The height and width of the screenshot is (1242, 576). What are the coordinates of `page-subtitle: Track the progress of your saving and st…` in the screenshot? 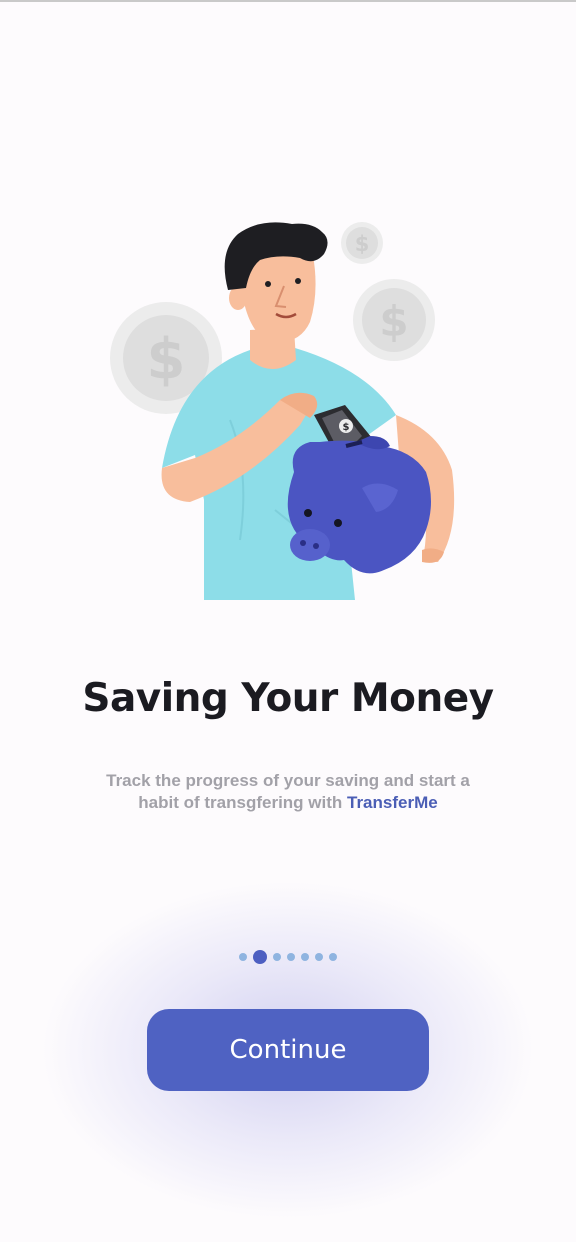 It's located at (288, 792).